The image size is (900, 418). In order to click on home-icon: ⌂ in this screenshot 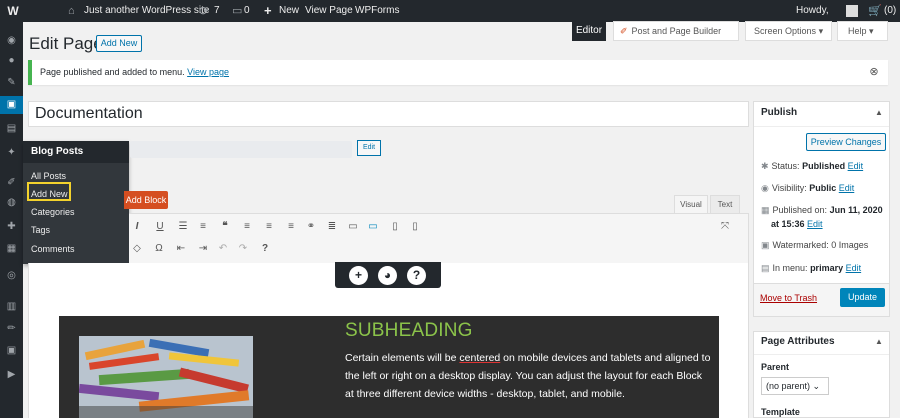, I will do `click(71, 11)`.